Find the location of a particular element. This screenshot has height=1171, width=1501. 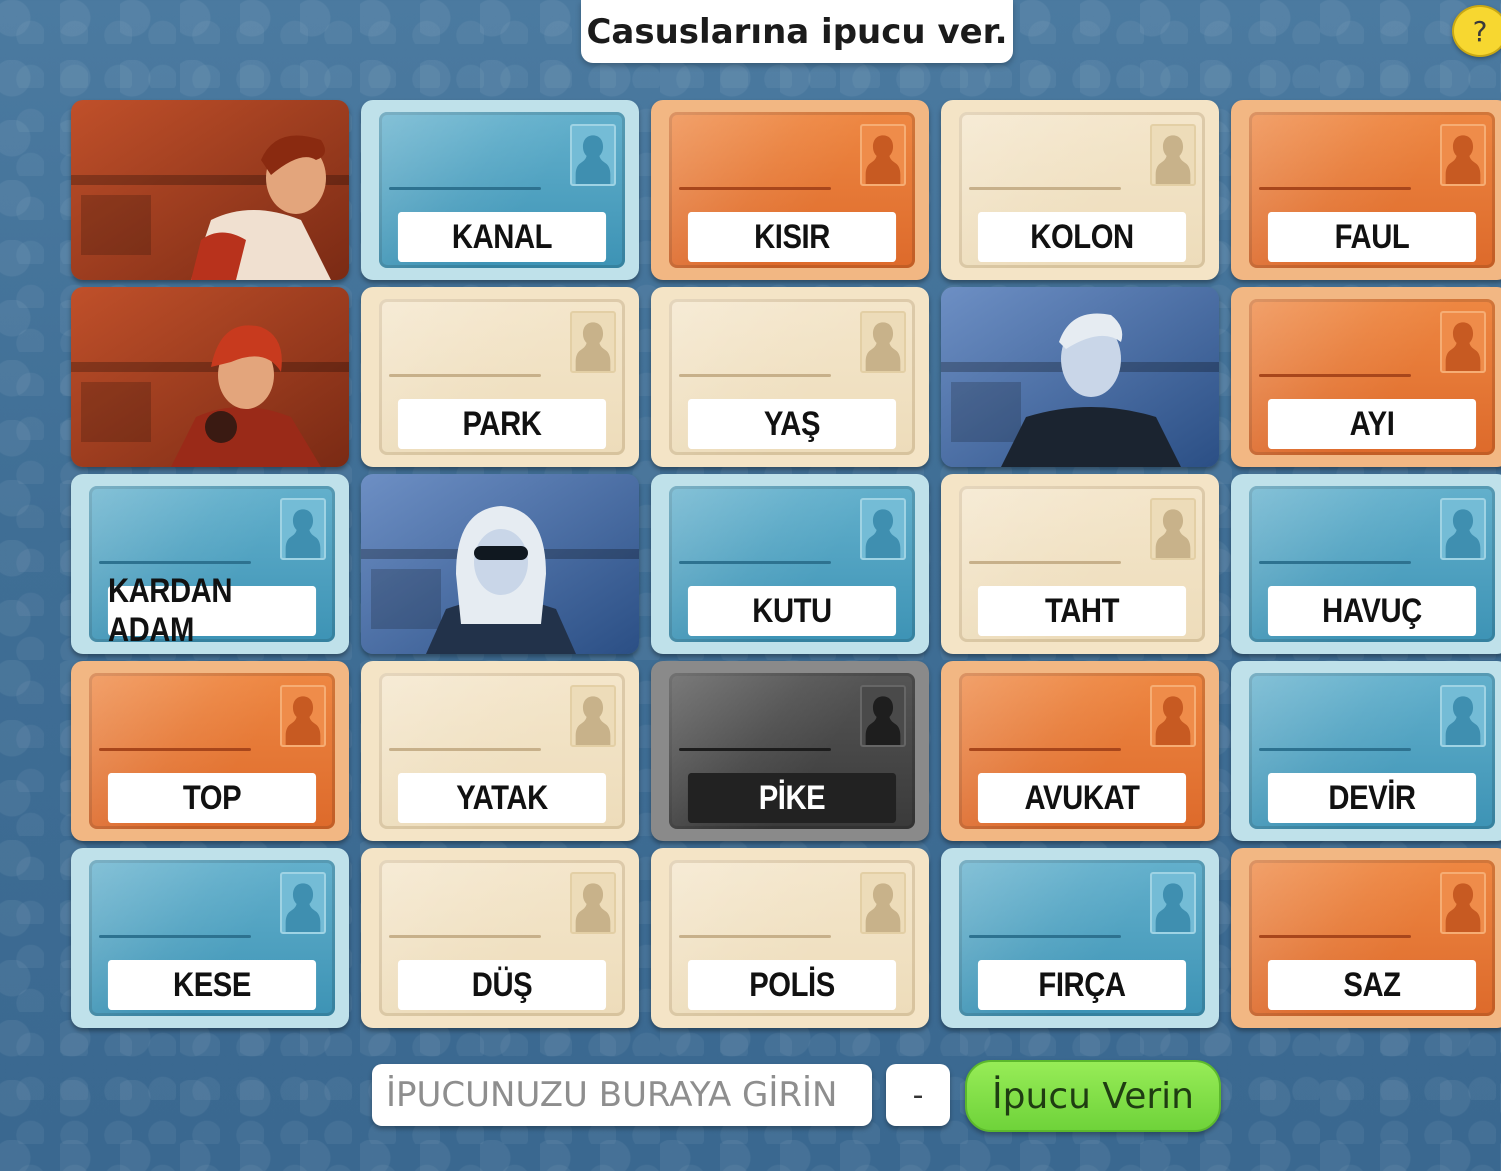

card-word: KARDAN ADAM is located at coordinates (212, 607).